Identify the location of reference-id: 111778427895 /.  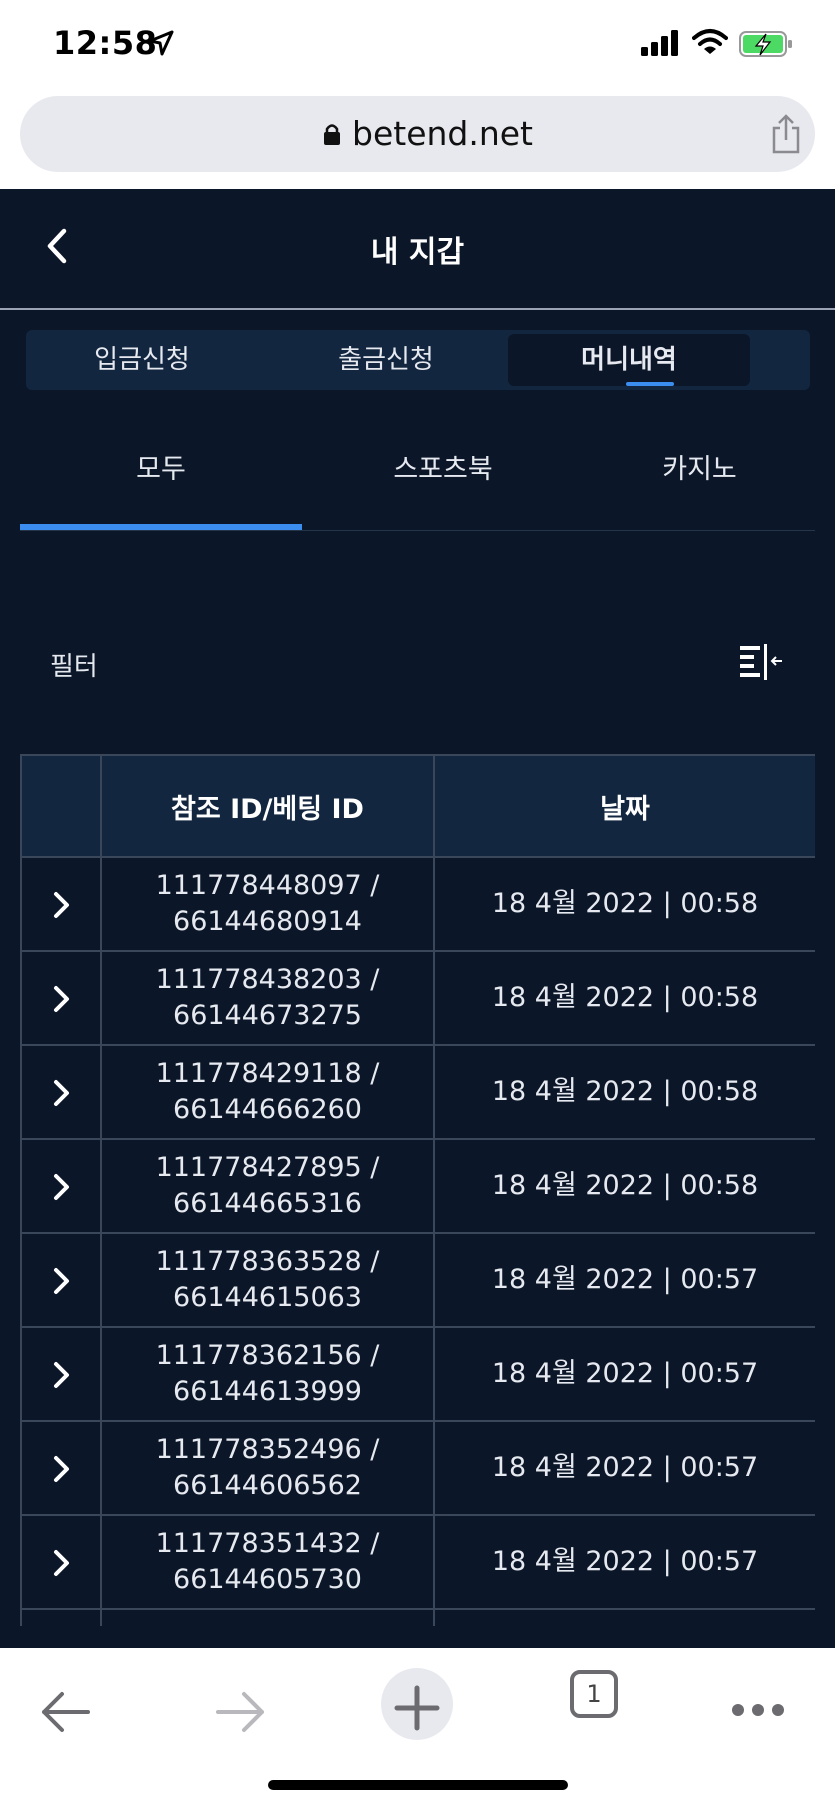
(267, 1167).